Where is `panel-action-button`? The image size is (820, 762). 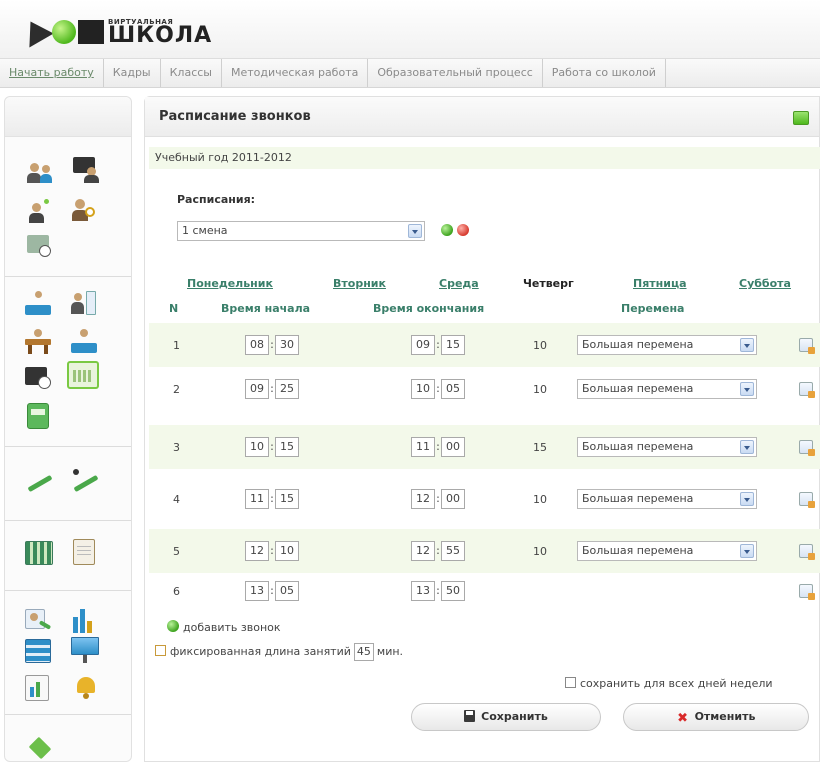
panel-action-button is located at coordinates (801, 118).